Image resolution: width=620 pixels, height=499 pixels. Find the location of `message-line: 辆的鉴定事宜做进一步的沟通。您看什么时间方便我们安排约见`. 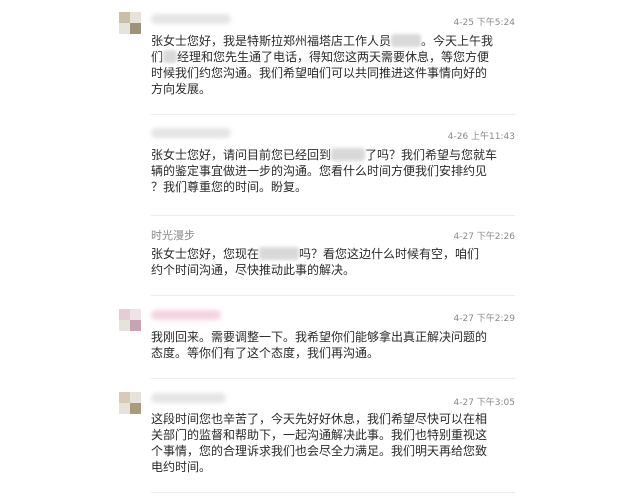

message-line: 辆的鉴定事宜做进一步的沟通。您看什么时间方便我们安排约见 is located at coordinates (319, 171).